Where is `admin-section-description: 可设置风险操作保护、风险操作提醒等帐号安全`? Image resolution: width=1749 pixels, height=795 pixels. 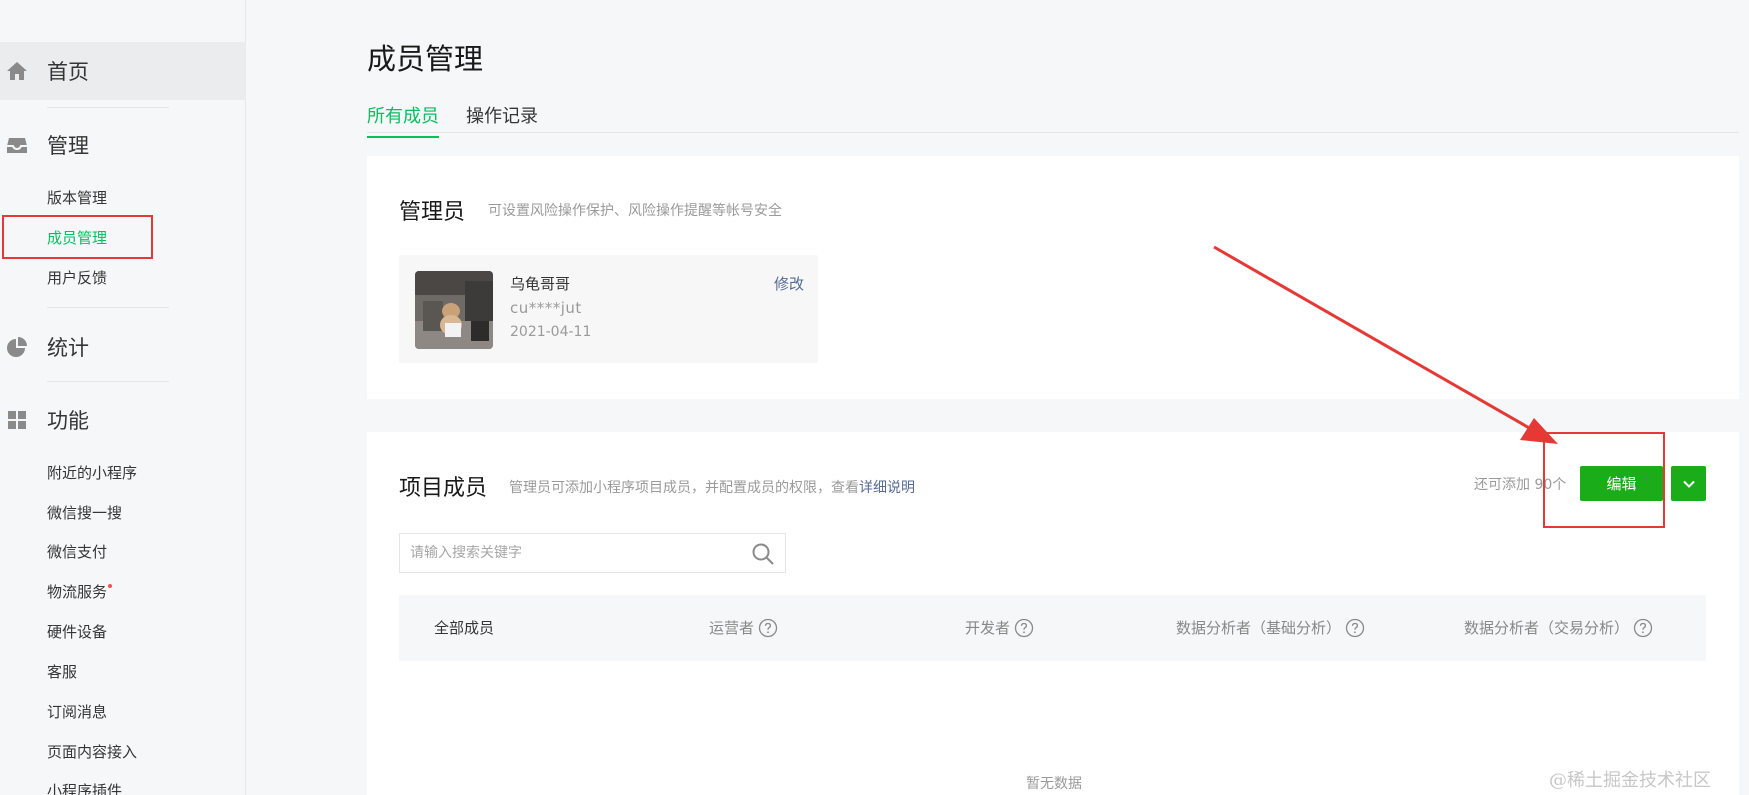
admin-section-description: 可设置风险操作保护、风险操作提醒等帐号安全 is located at coordinates (635, 211).